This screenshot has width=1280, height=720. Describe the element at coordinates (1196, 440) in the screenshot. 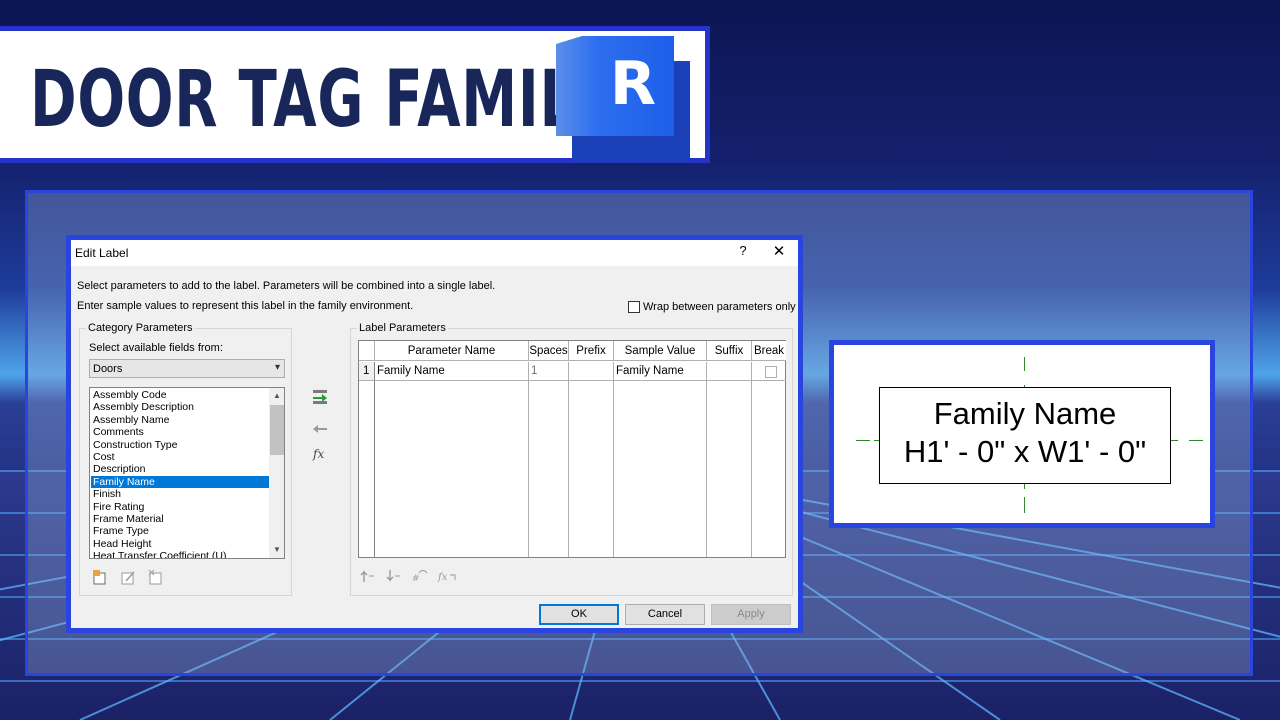

I see `reference-plane-horizontal-right` at that location.